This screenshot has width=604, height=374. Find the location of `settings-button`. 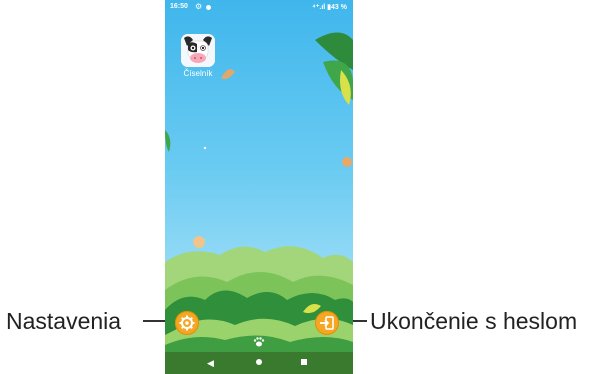

settings-button is located at coordinates (187, 323).